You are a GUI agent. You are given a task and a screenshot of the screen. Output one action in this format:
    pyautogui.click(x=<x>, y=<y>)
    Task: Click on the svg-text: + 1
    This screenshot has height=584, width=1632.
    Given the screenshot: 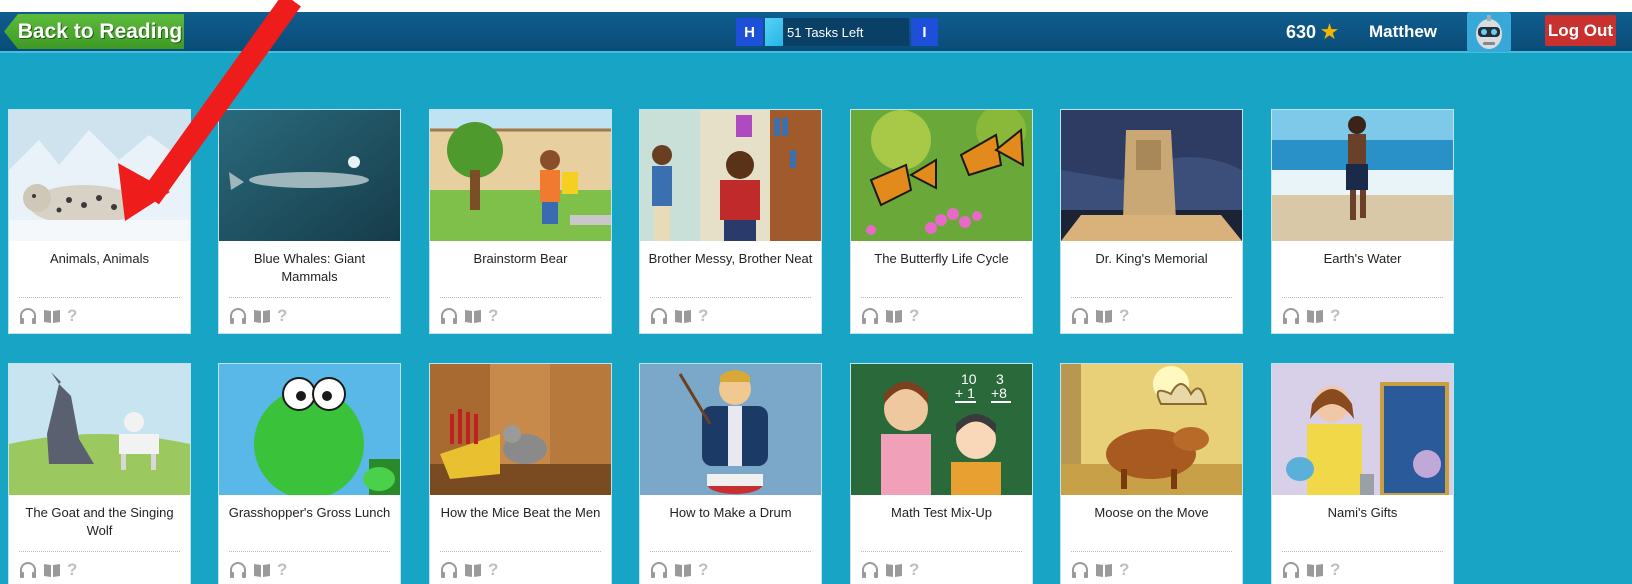 What is the action you would take?
    pyautogui.click(x=965, y=393)
    